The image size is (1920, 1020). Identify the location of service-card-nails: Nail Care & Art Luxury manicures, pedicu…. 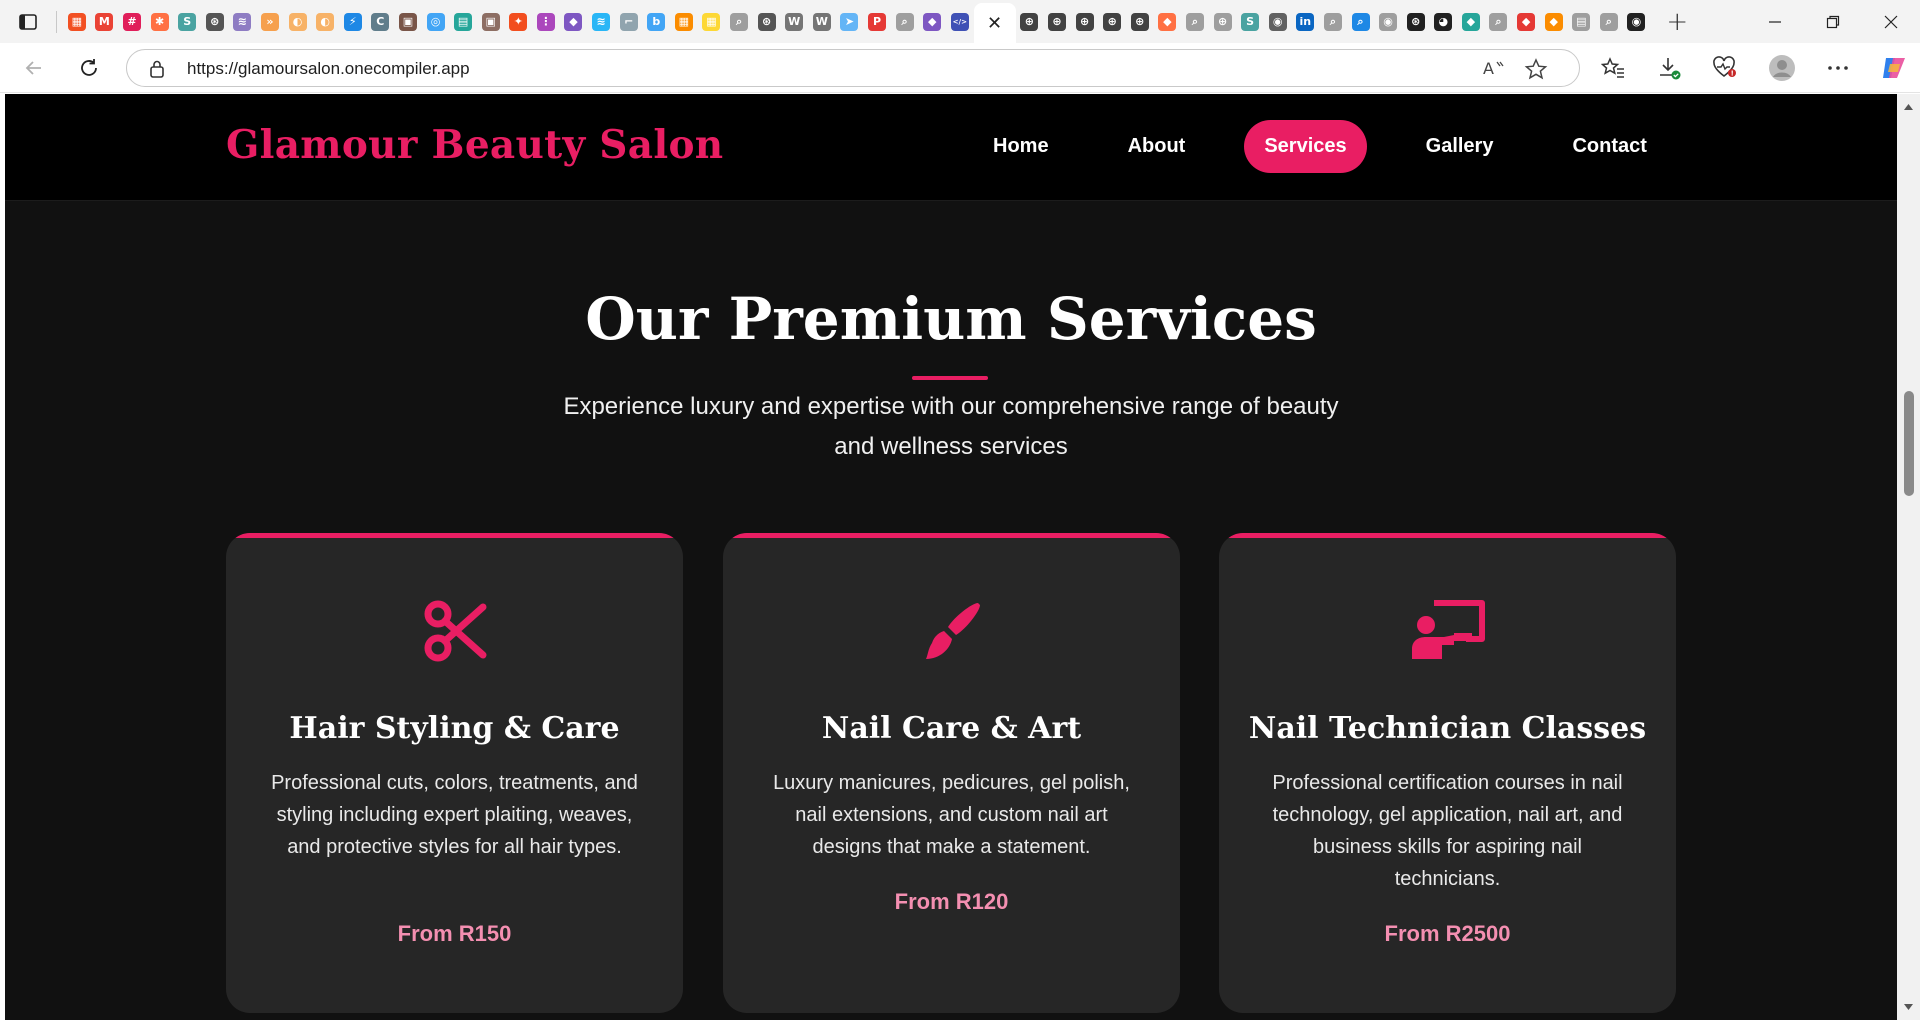
(951, 773).